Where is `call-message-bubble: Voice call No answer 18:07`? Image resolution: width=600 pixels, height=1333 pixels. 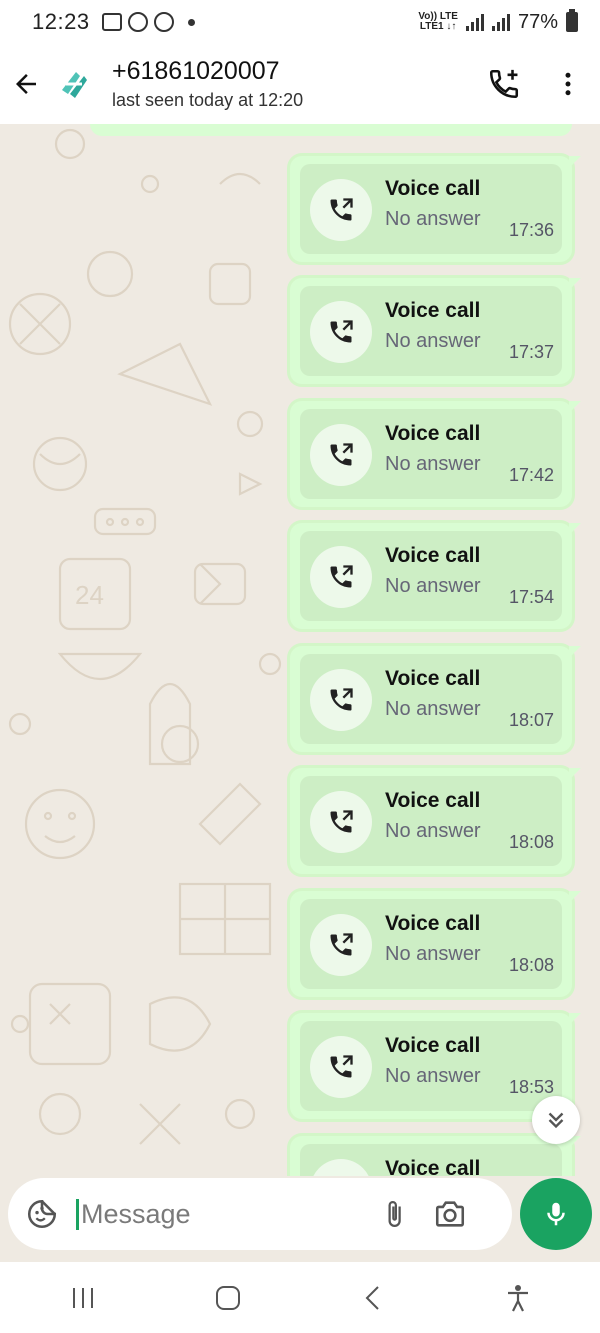
call-message-bubble: Voice call No answer 18:07 is located at coordinates (435, 699).